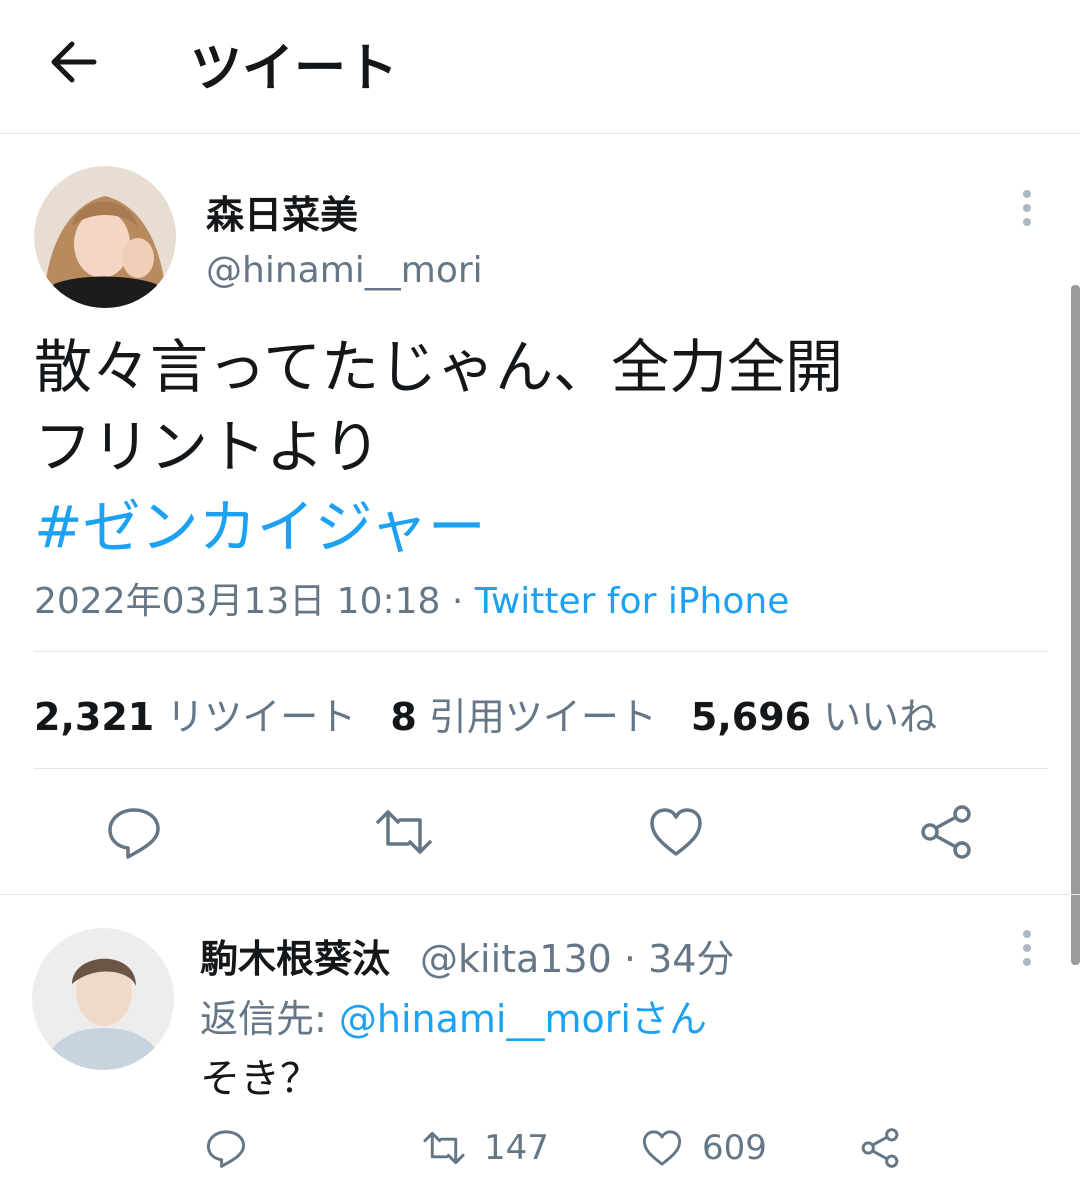 The image size is (1080, 1199). I want to click on reply-share-button, so click(880, 1148).